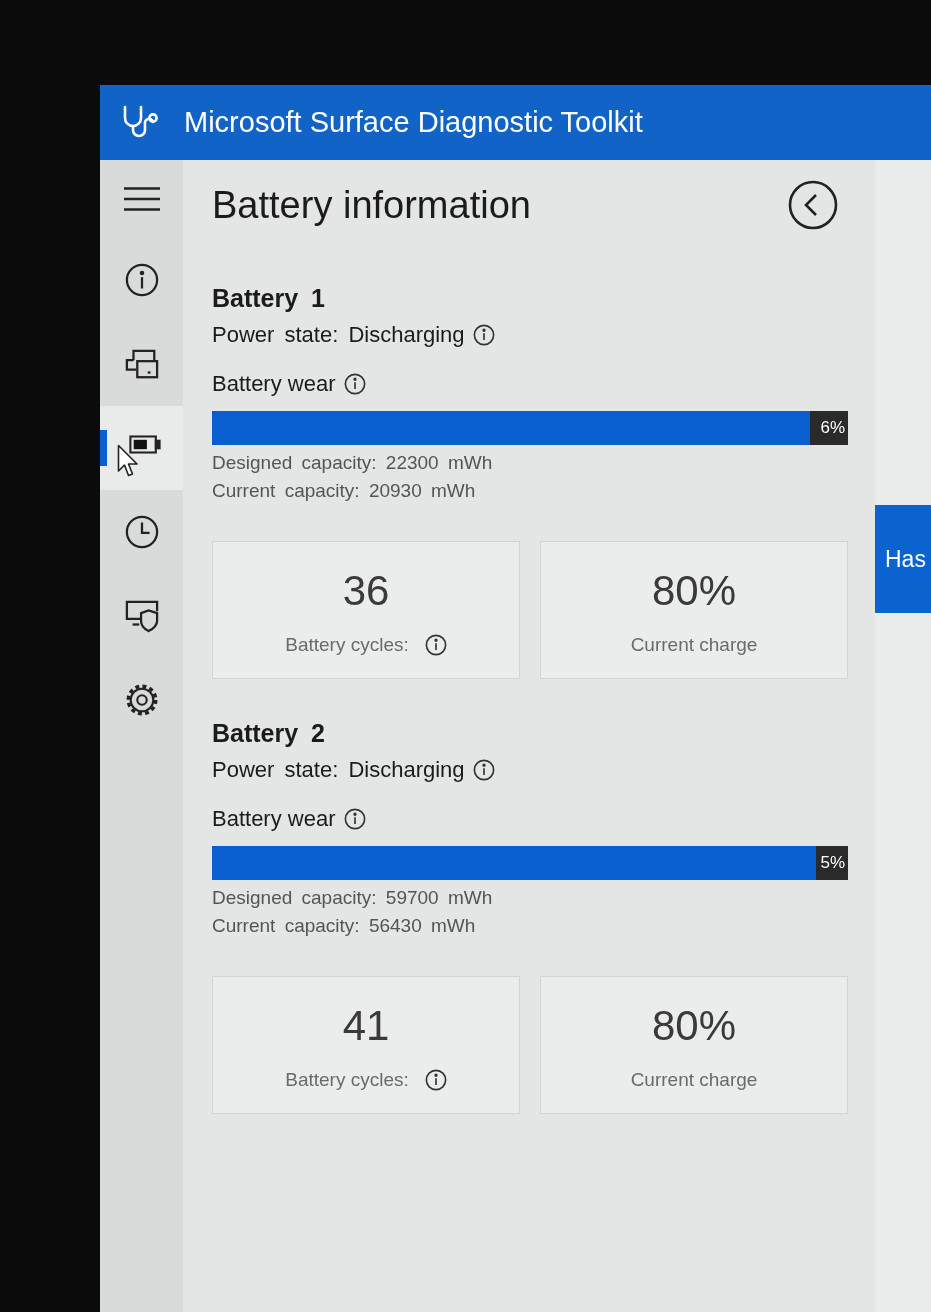  What do you see at coordinates (269, 298) in the screenshot?
I see `battery-heading: Battery 1` at bounding box center [269, 298].